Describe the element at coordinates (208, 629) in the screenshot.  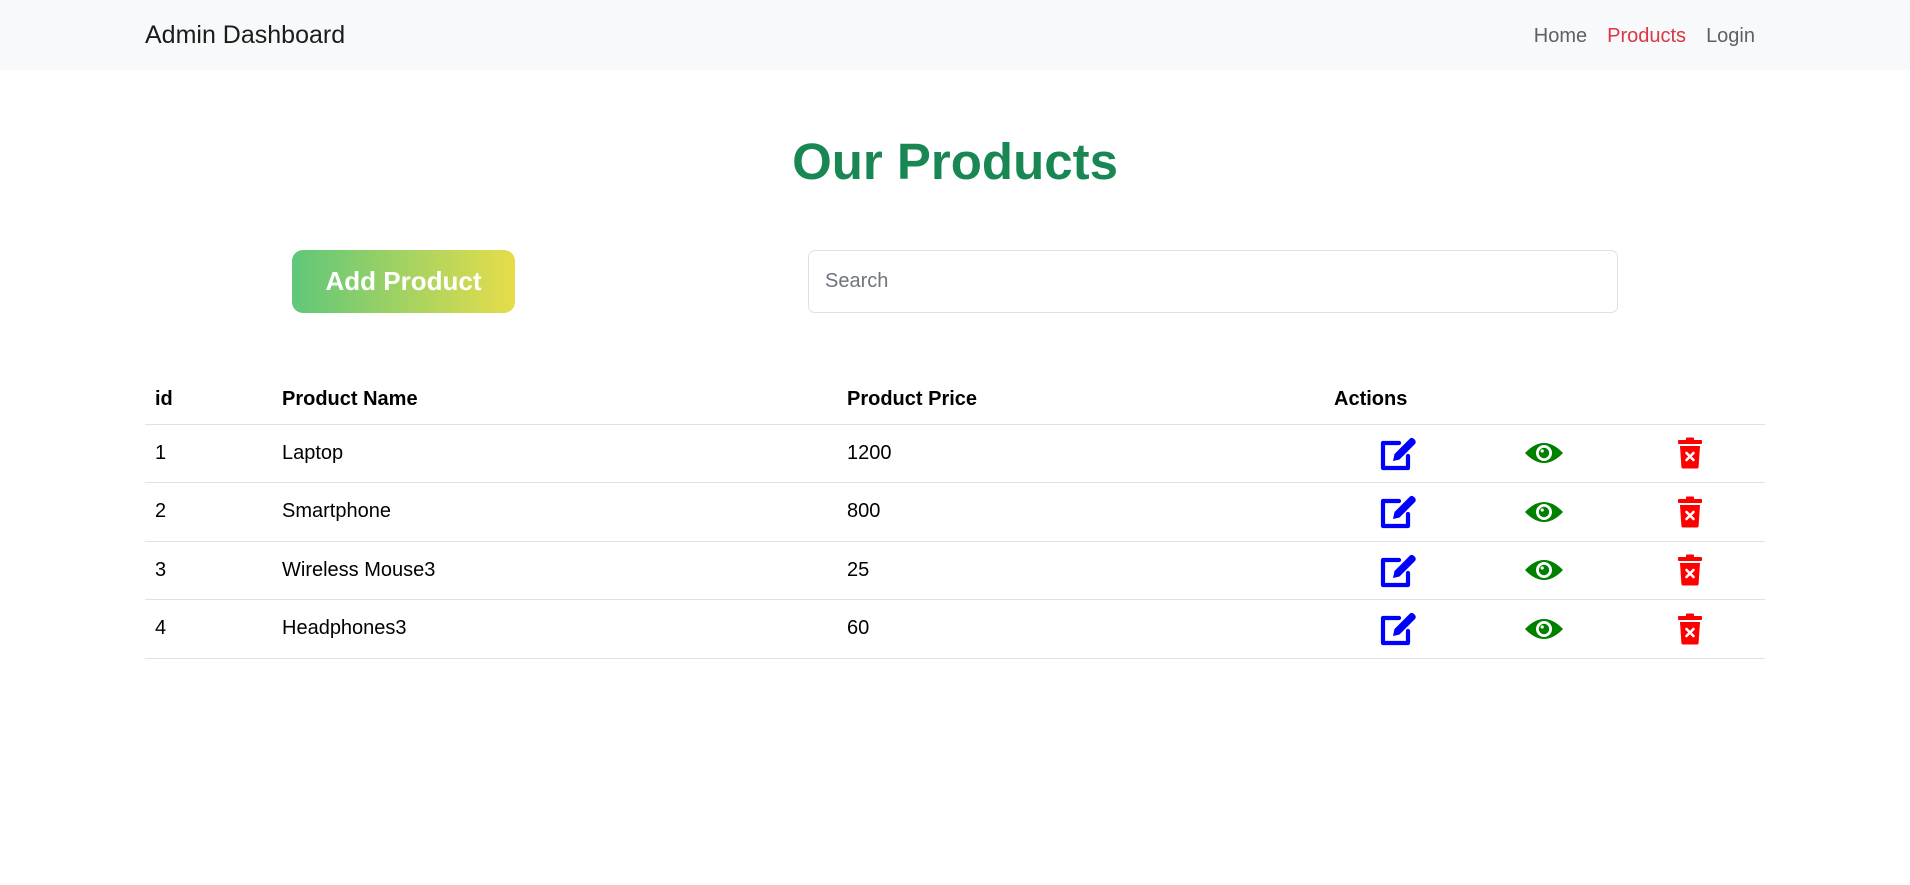
I see `cell-id: 4` at that location.